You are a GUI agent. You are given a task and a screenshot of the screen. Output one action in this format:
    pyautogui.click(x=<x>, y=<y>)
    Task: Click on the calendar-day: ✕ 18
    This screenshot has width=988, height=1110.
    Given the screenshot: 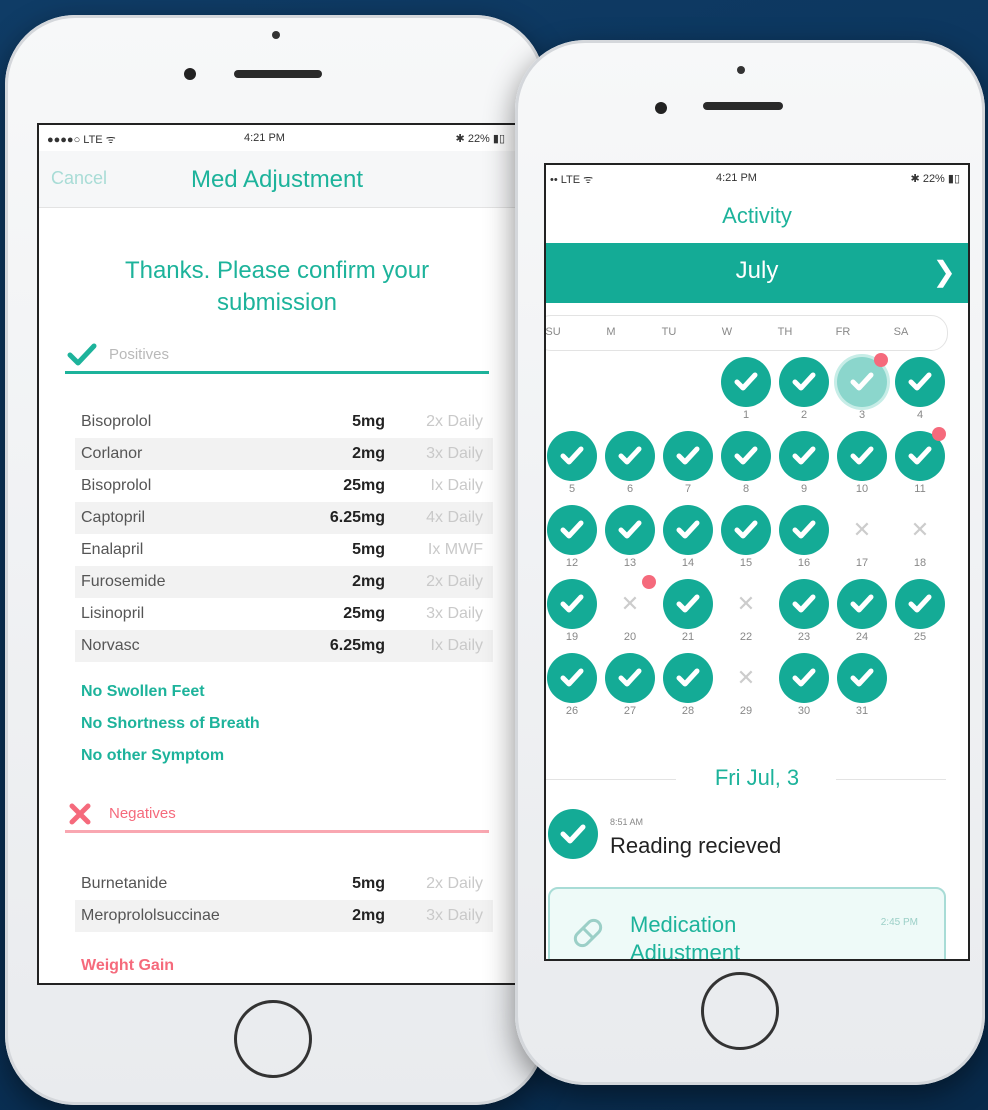 What is the action you would take?
    pyautogui.click(x=920, y=538)
    